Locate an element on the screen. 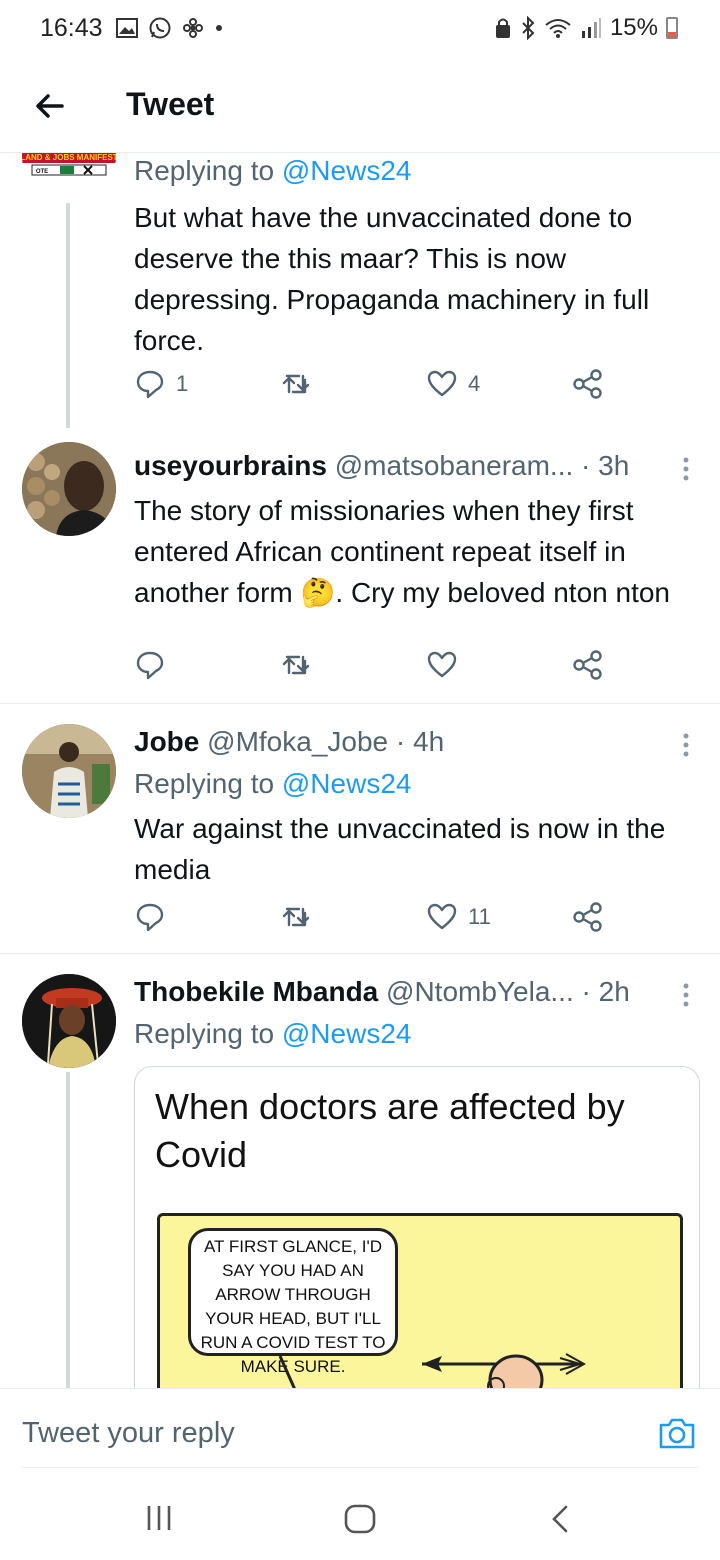 This screenshot has width=720, height=1560. recent-apps-button is located at coordinates (159, 1520).